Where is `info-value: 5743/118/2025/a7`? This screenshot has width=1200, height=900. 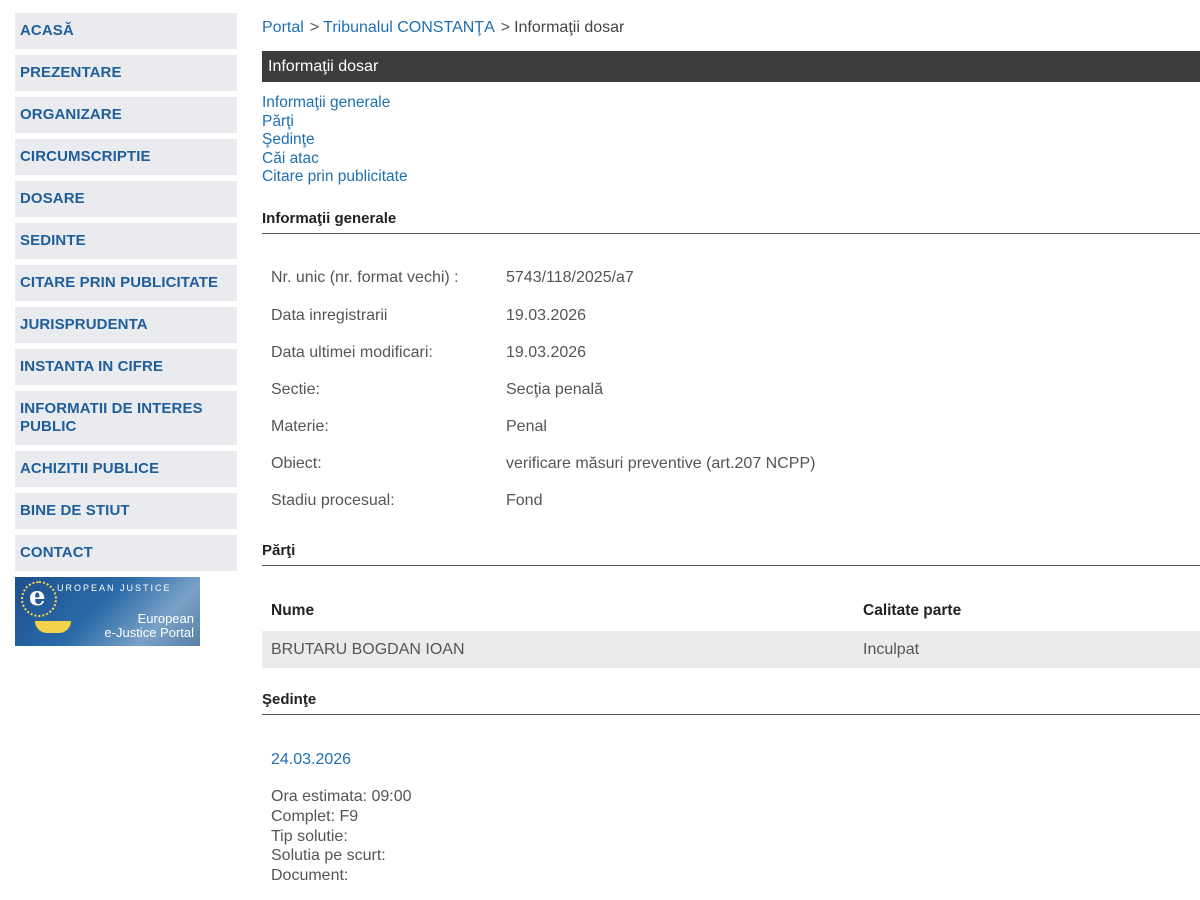
info-value: 5743/118/2025/a7 is located at coordinates (570, 277).